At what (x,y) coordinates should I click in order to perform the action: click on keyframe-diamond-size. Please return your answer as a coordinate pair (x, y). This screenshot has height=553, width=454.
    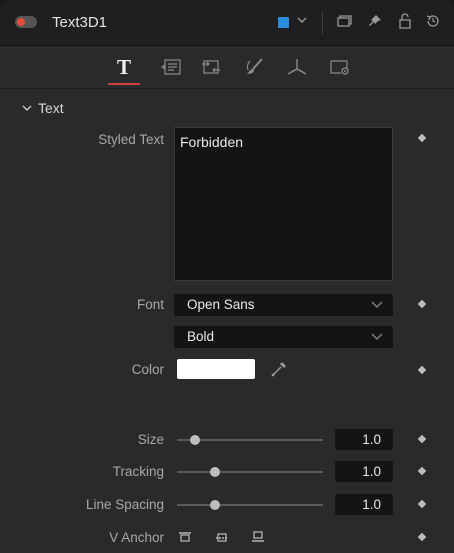
    Looking at the image, I should click on (422, 439).